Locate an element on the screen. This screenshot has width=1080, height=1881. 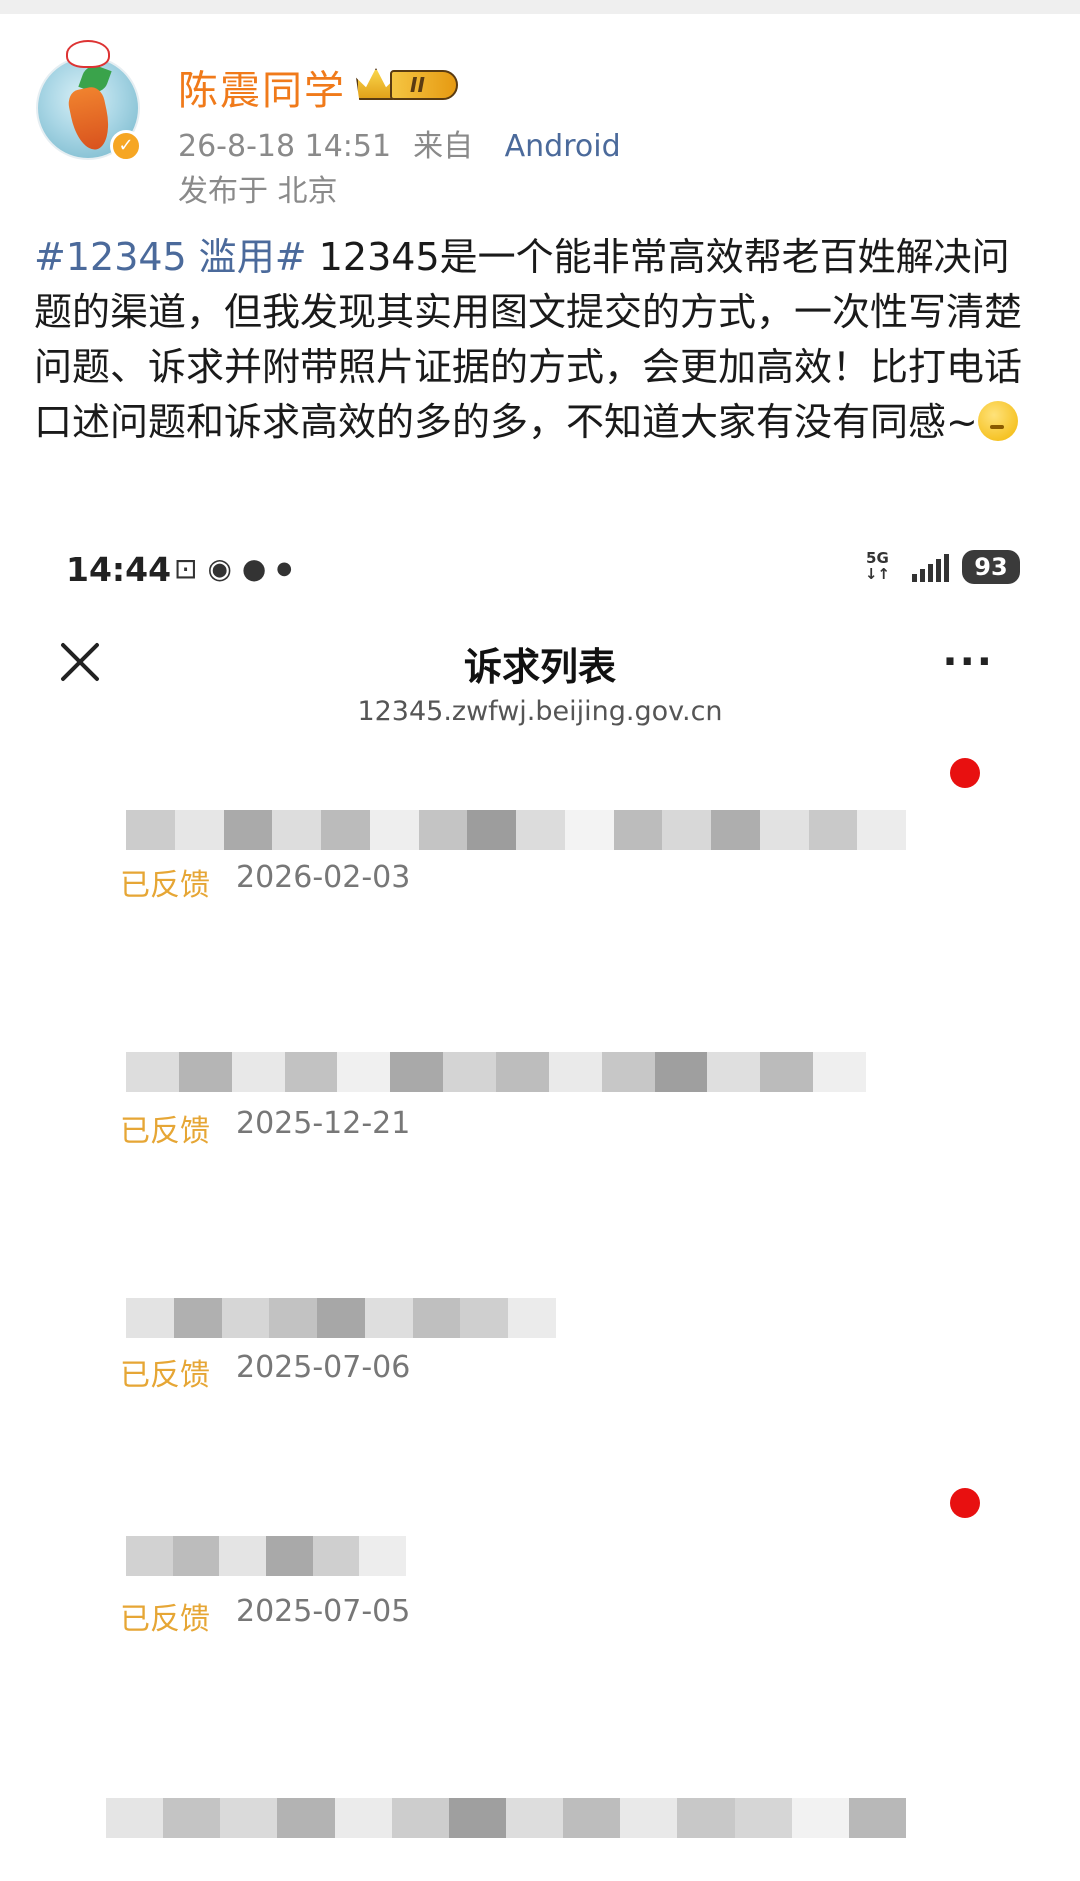
item-date: 2025-12-21 is located at coordinates (323, 1123).